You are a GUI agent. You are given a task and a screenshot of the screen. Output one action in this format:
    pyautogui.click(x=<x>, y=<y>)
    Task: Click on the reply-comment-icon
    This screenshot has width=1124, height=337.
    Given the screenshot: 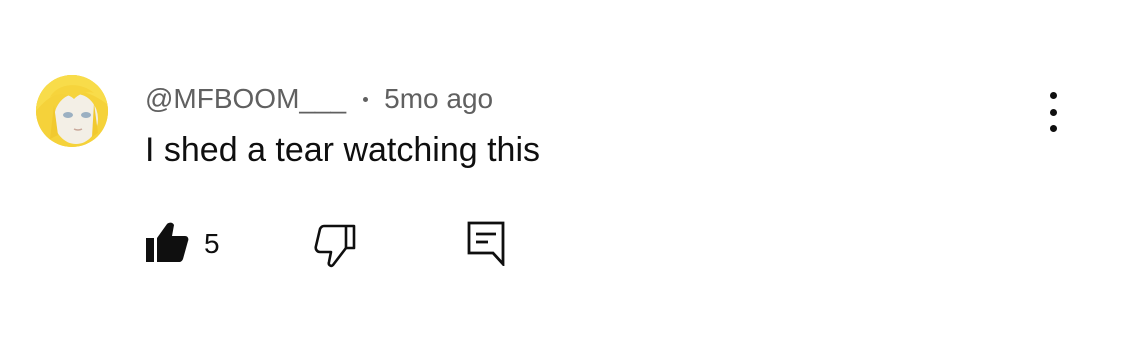 What is the action you would take?
    pyautogui.click(x=486, y=244)
    